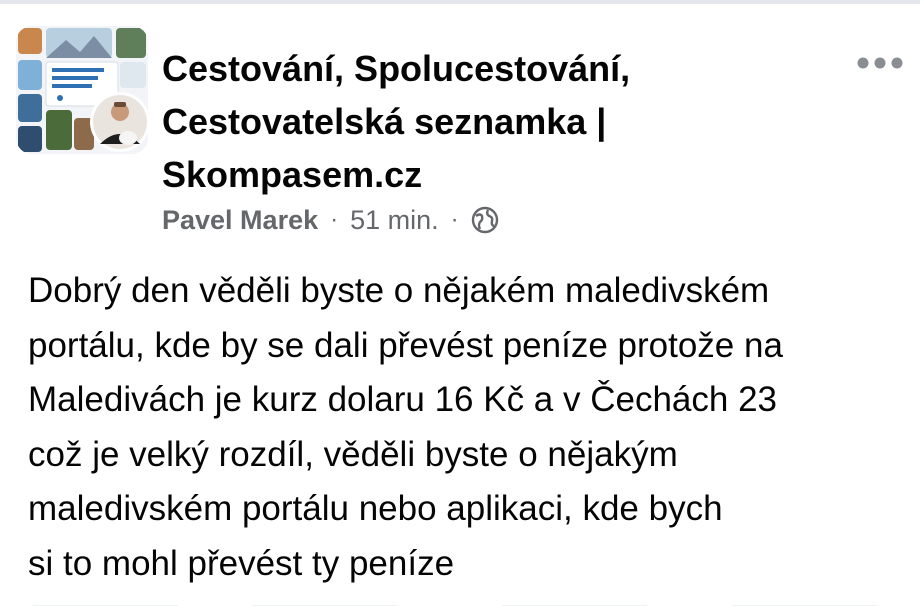 The width and height of the screenshot is (920, 606). What do you see at coordinates (83, 90) in the screenshot?
I see `group-avatar` at bounding box center [83, 90].